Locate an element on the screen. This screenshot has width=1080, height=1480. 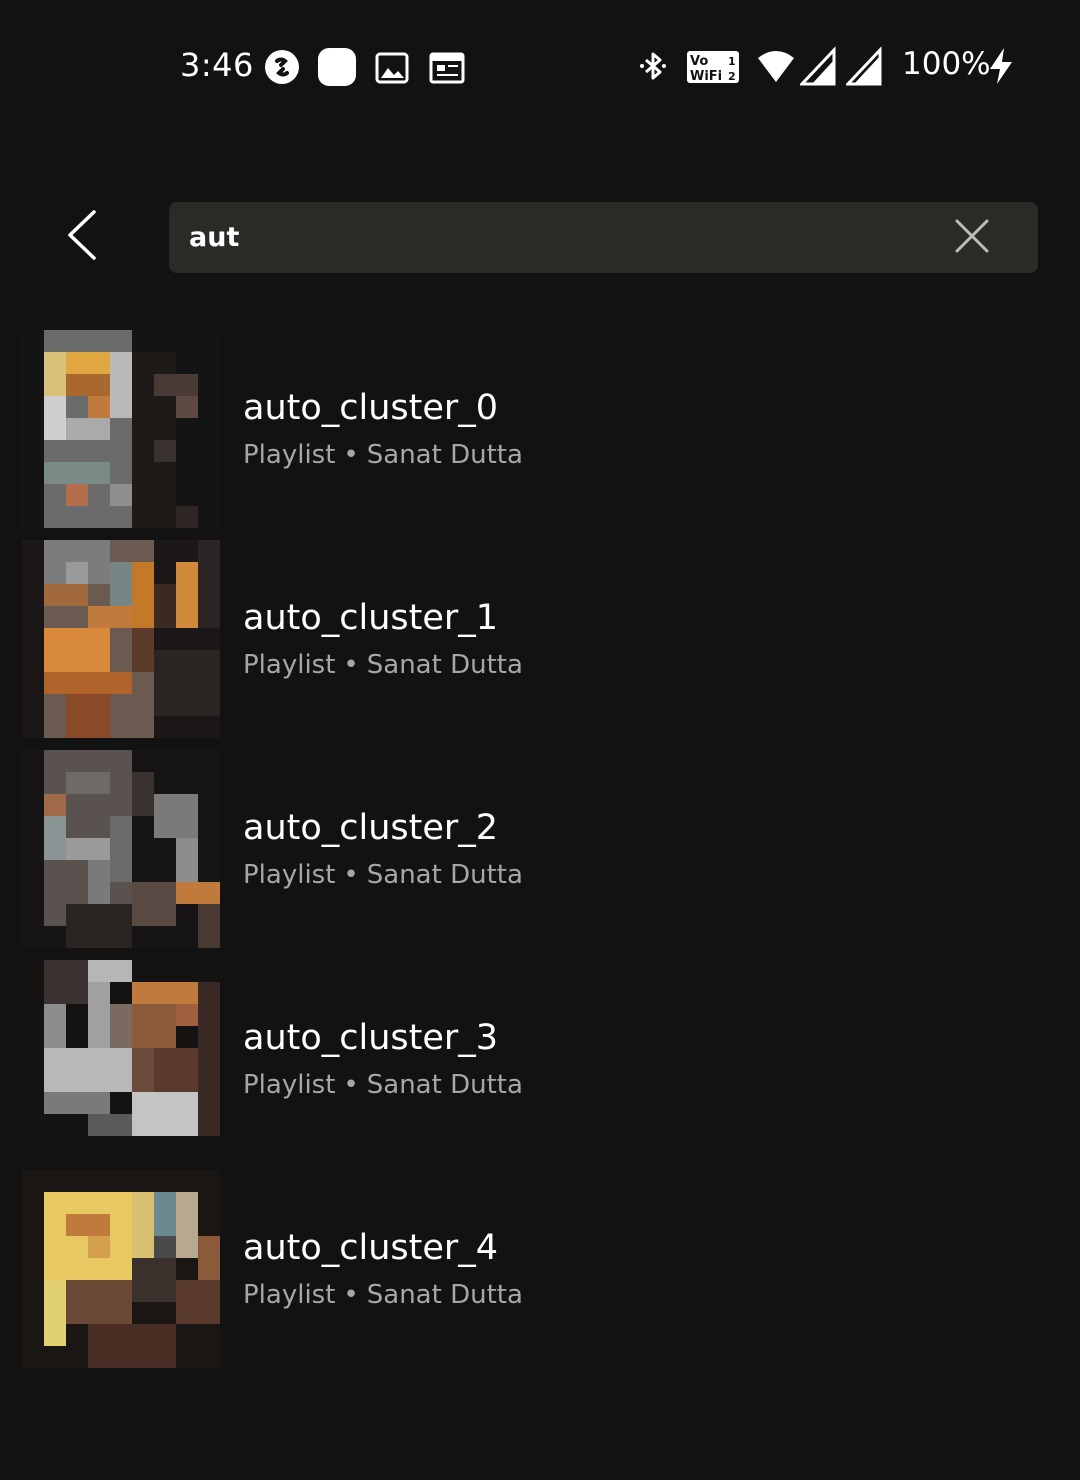
result-title: auto_cluster_2 is located at coordinates (371, 828).